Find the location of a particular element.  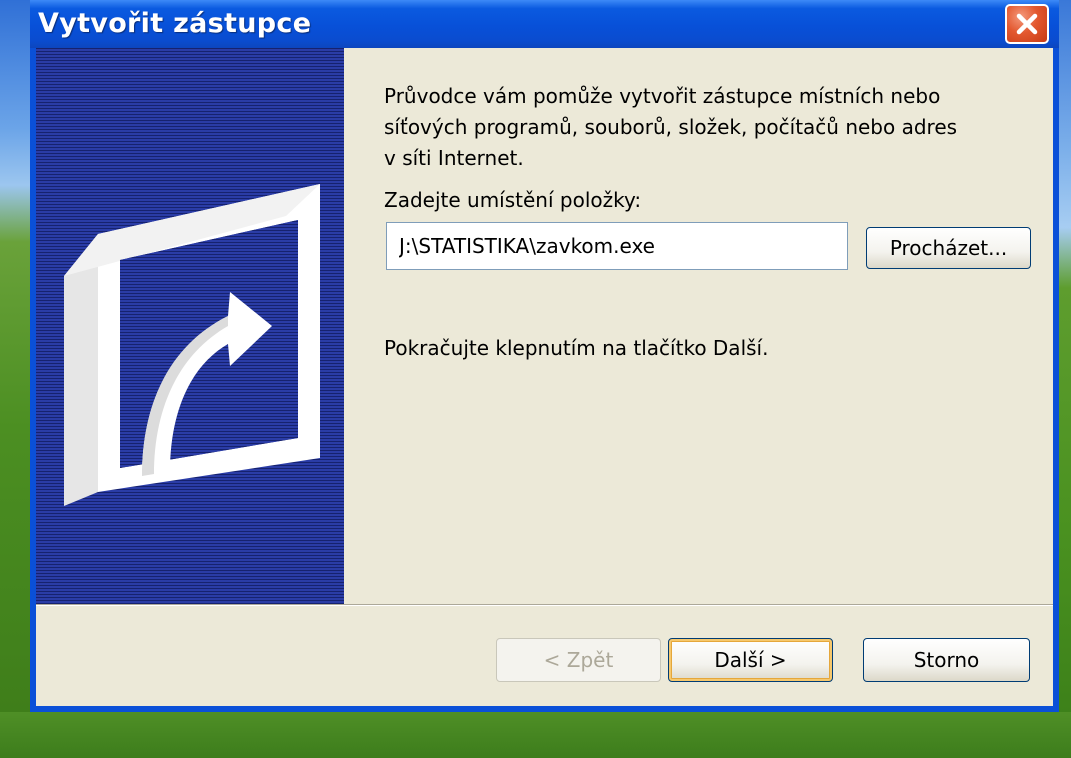

footer-separator is located at coordinates (544, 605).